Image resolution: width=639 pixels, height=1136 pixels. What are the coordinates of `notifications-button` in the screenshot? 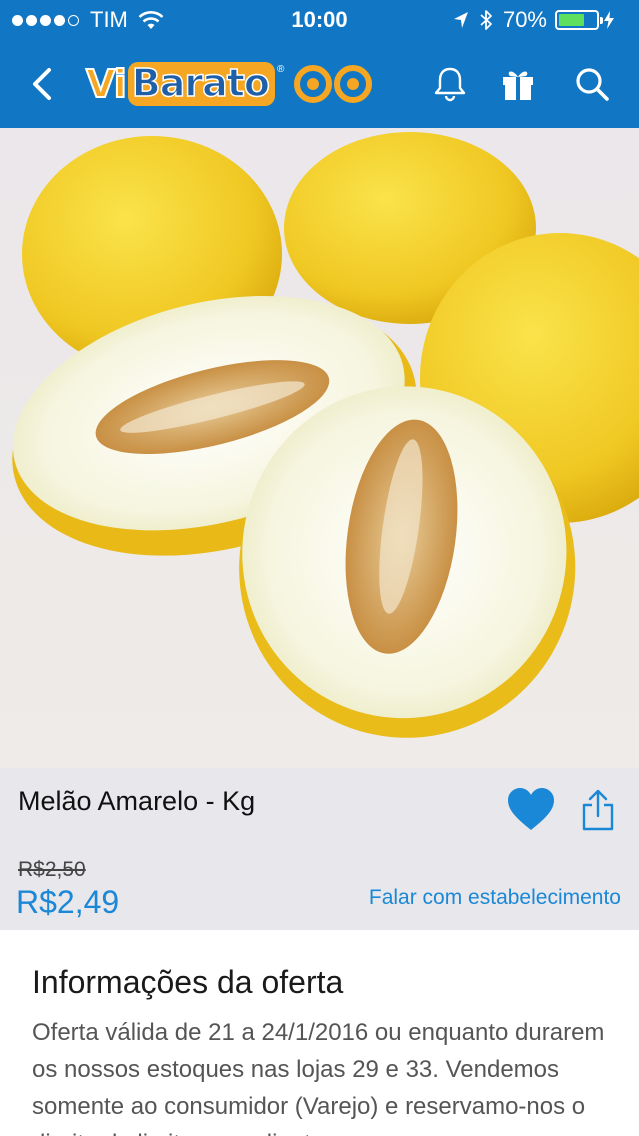 It's located at (450, 84).